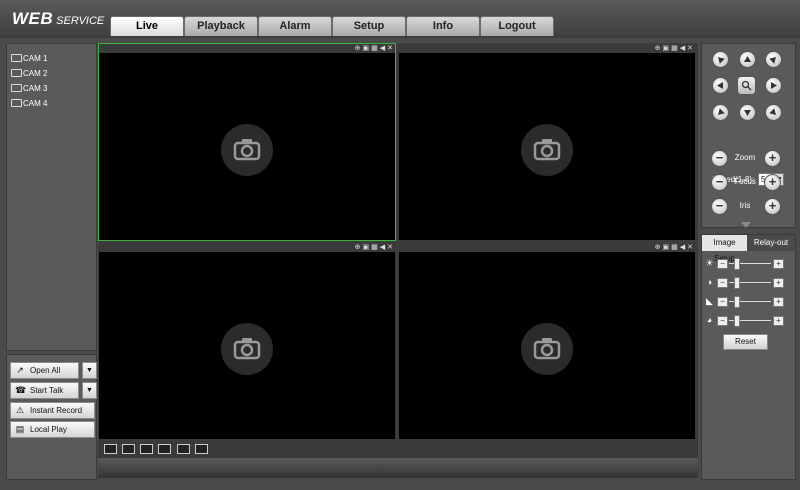 The width and height of the screenshot is (800, 490). I want to click on ptz-down-button, so click(747, 112).